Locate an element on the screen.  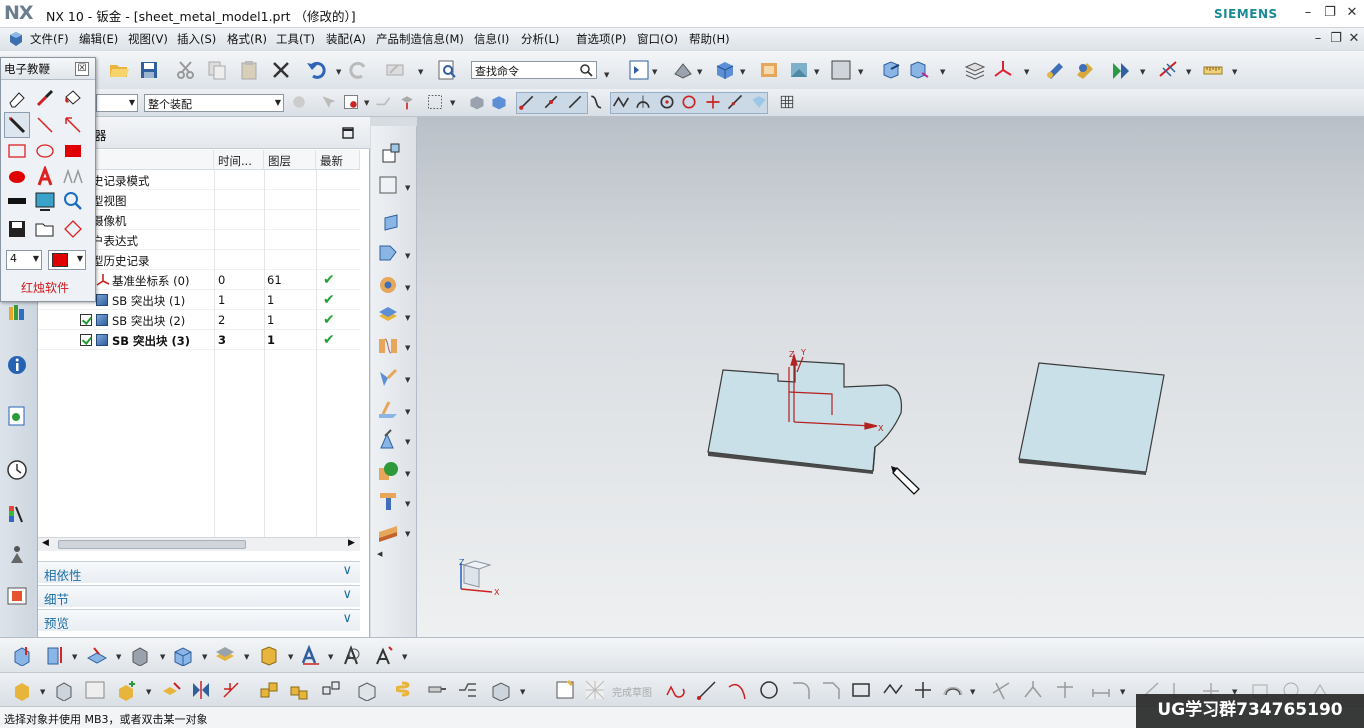
eraser-icon is located at coordinates (17, 98).